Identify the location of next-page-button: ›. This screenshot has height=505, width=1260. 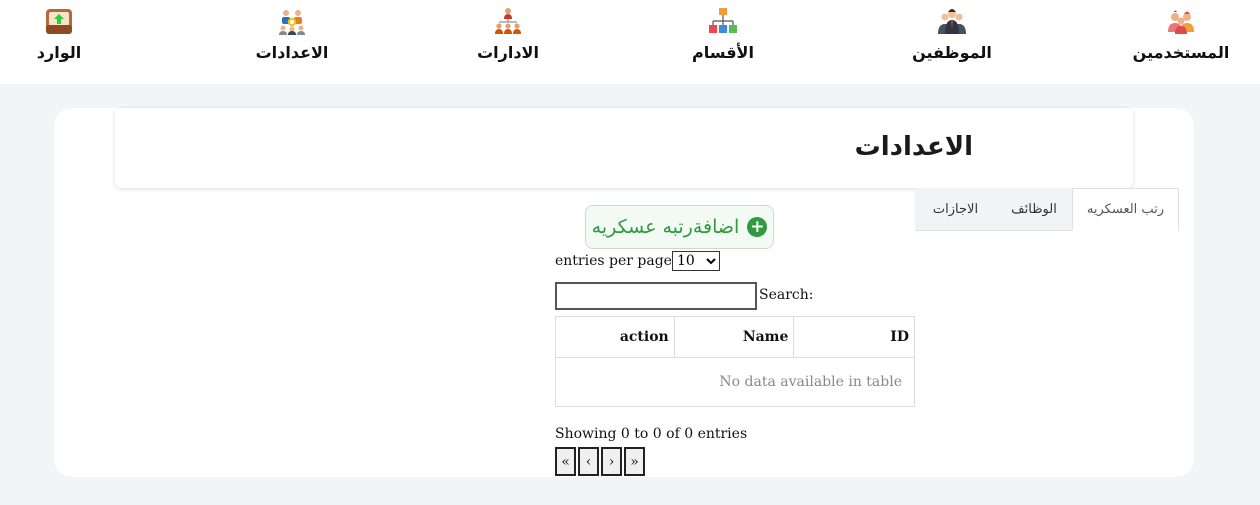
(611, 461).